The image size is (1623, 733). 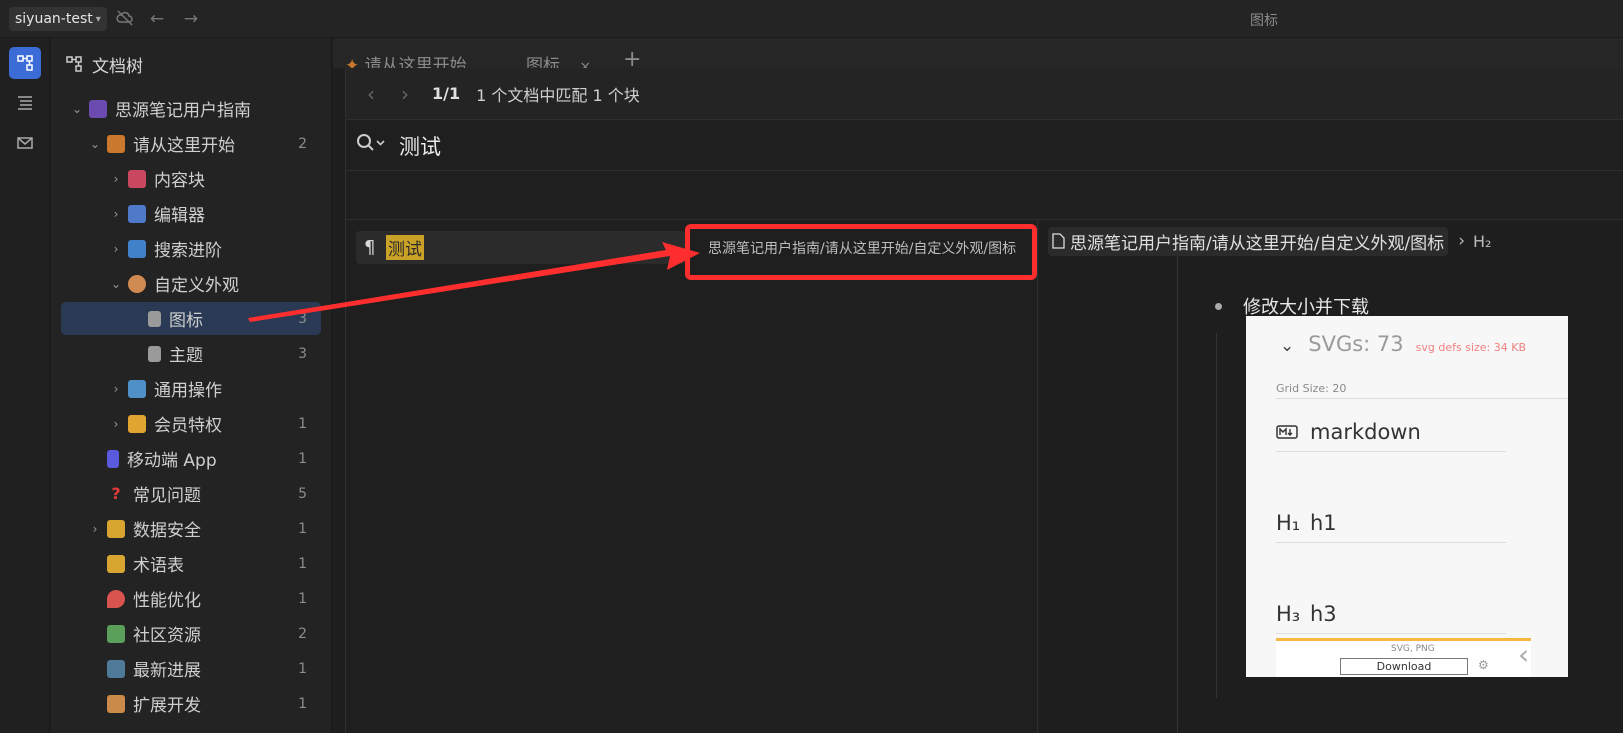 I want to click on landscape-icon, so click(x=116, y=668).